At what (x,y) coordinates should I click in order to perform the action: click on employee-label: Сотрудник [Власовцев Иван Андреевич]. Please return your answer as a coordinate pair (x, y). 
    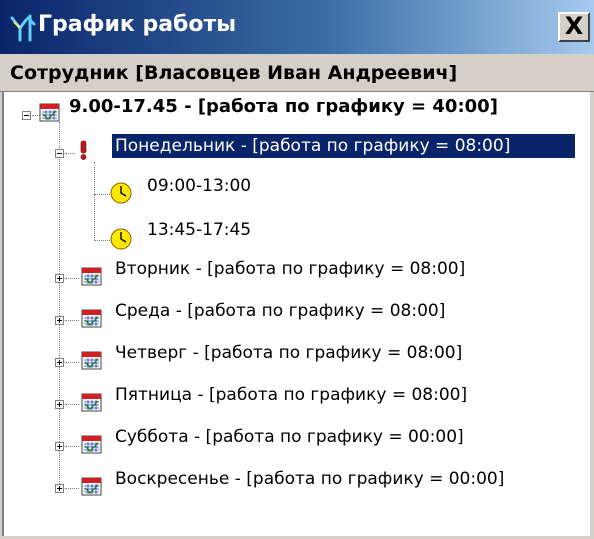
    Looking at the image, I should click on (234, 73).